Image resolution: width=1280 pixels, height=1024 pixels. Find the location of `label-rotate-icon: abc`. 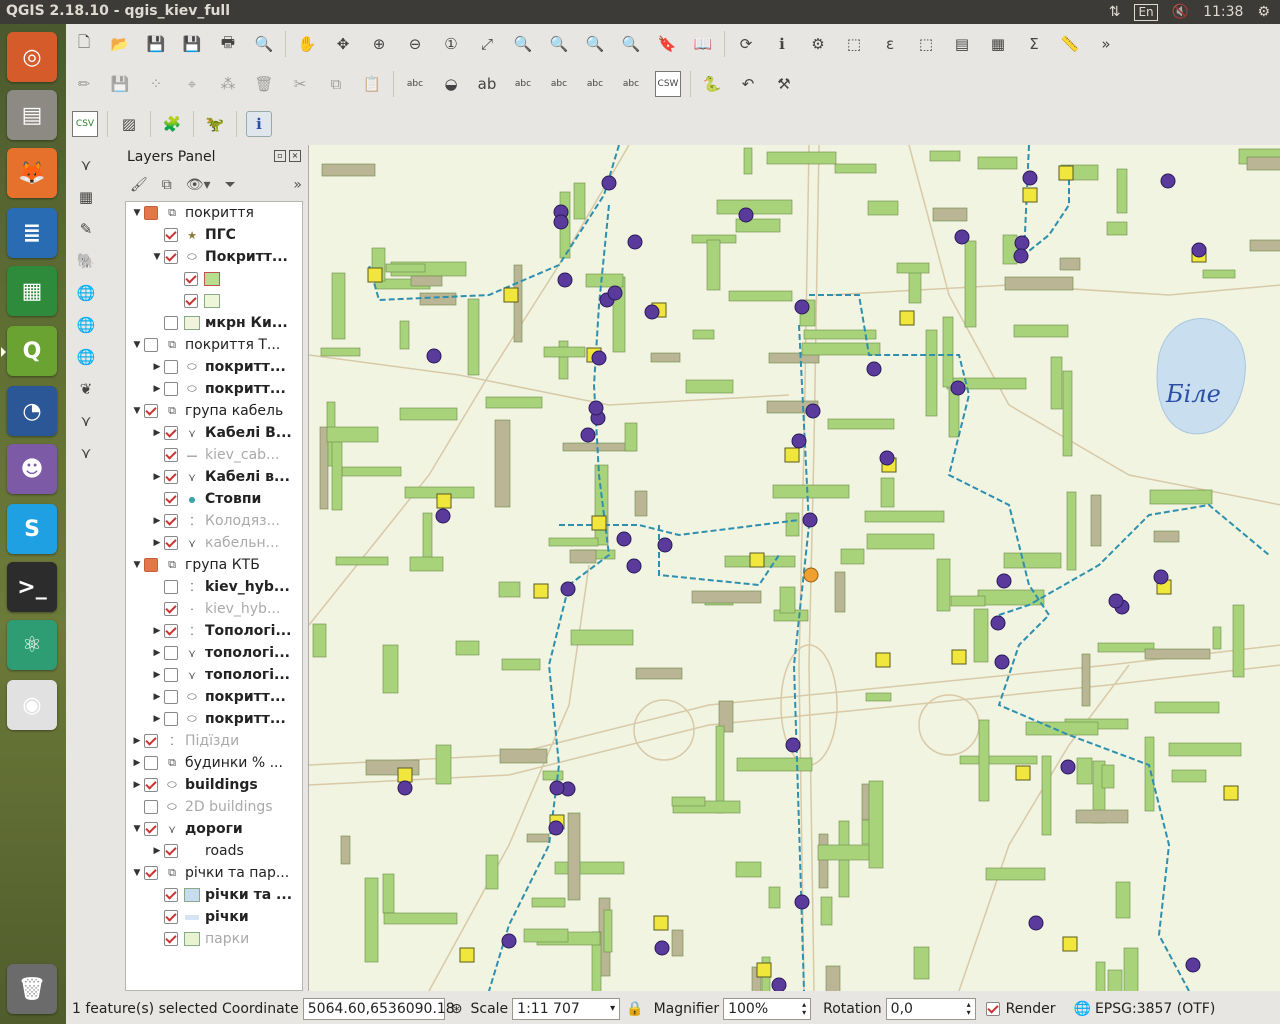

label-rotate-icon: abc is located at coordinates (595, 84).